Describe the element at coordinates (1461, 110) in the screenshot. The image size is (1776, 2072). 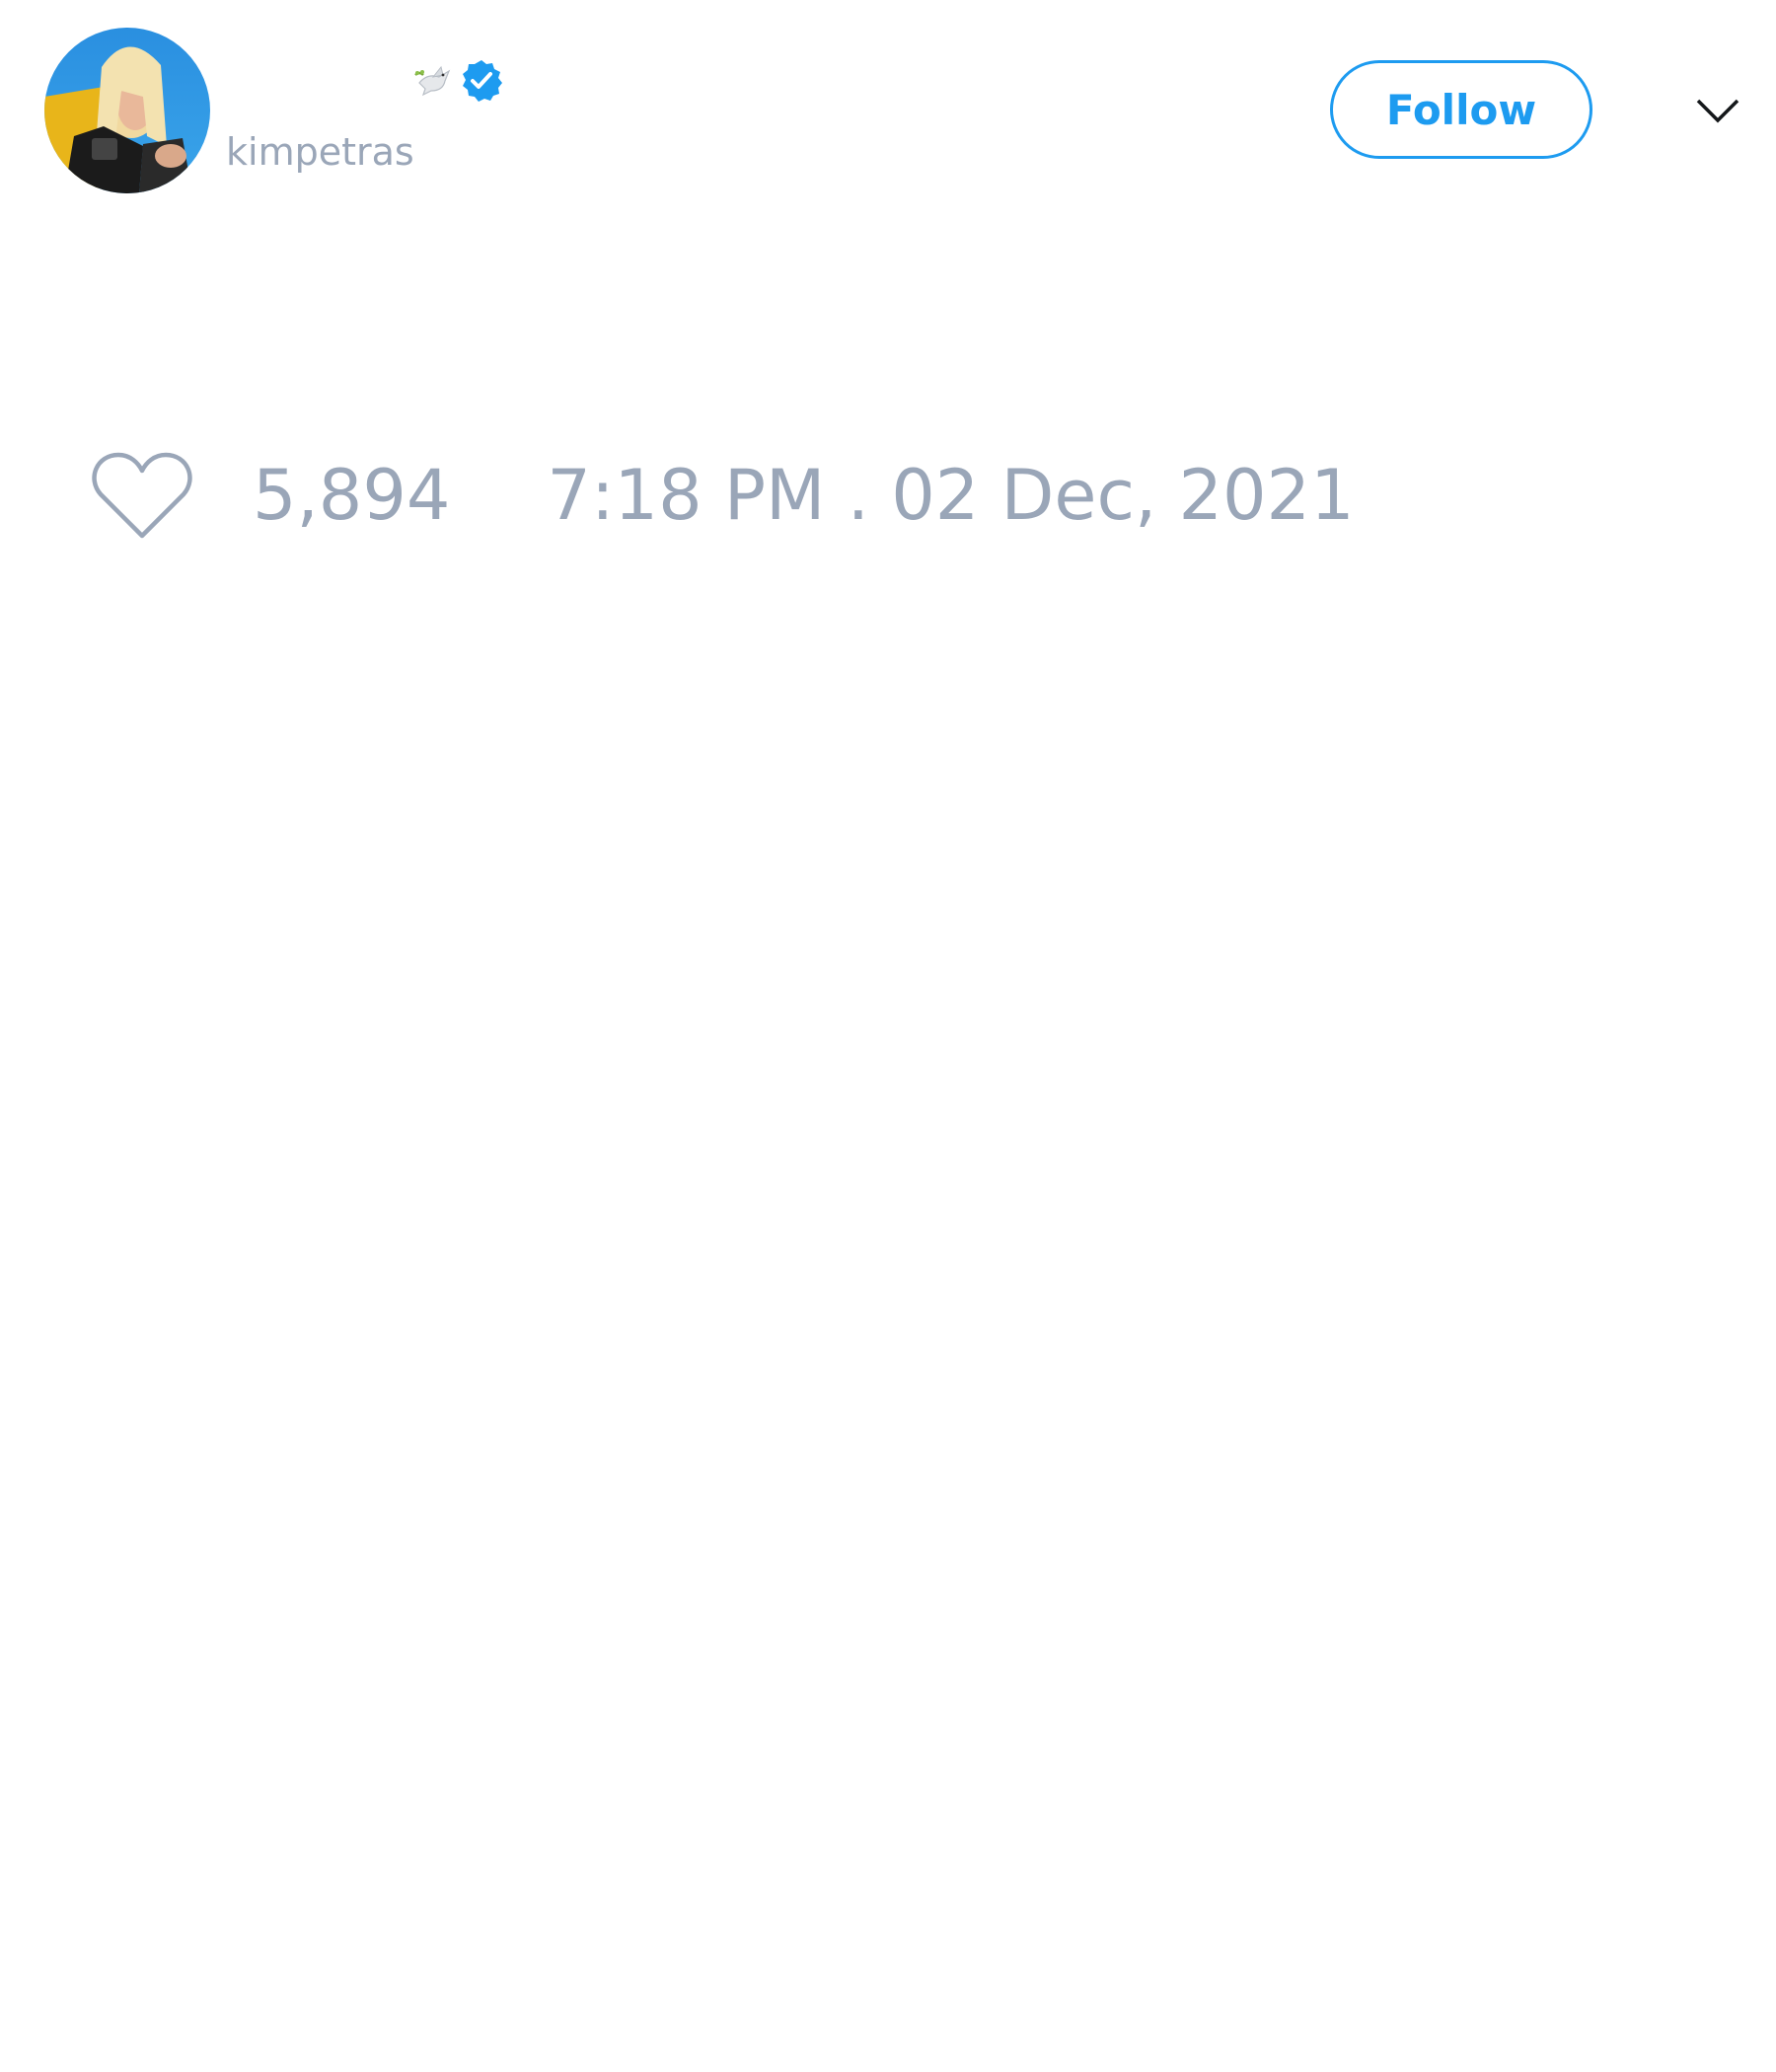
I see `follow-button: Follow` at that location.